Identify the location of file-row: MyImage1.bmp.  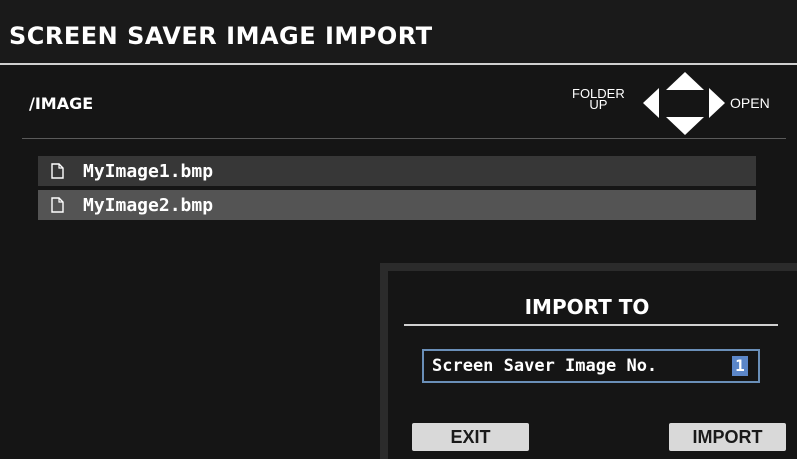
(397, 171).